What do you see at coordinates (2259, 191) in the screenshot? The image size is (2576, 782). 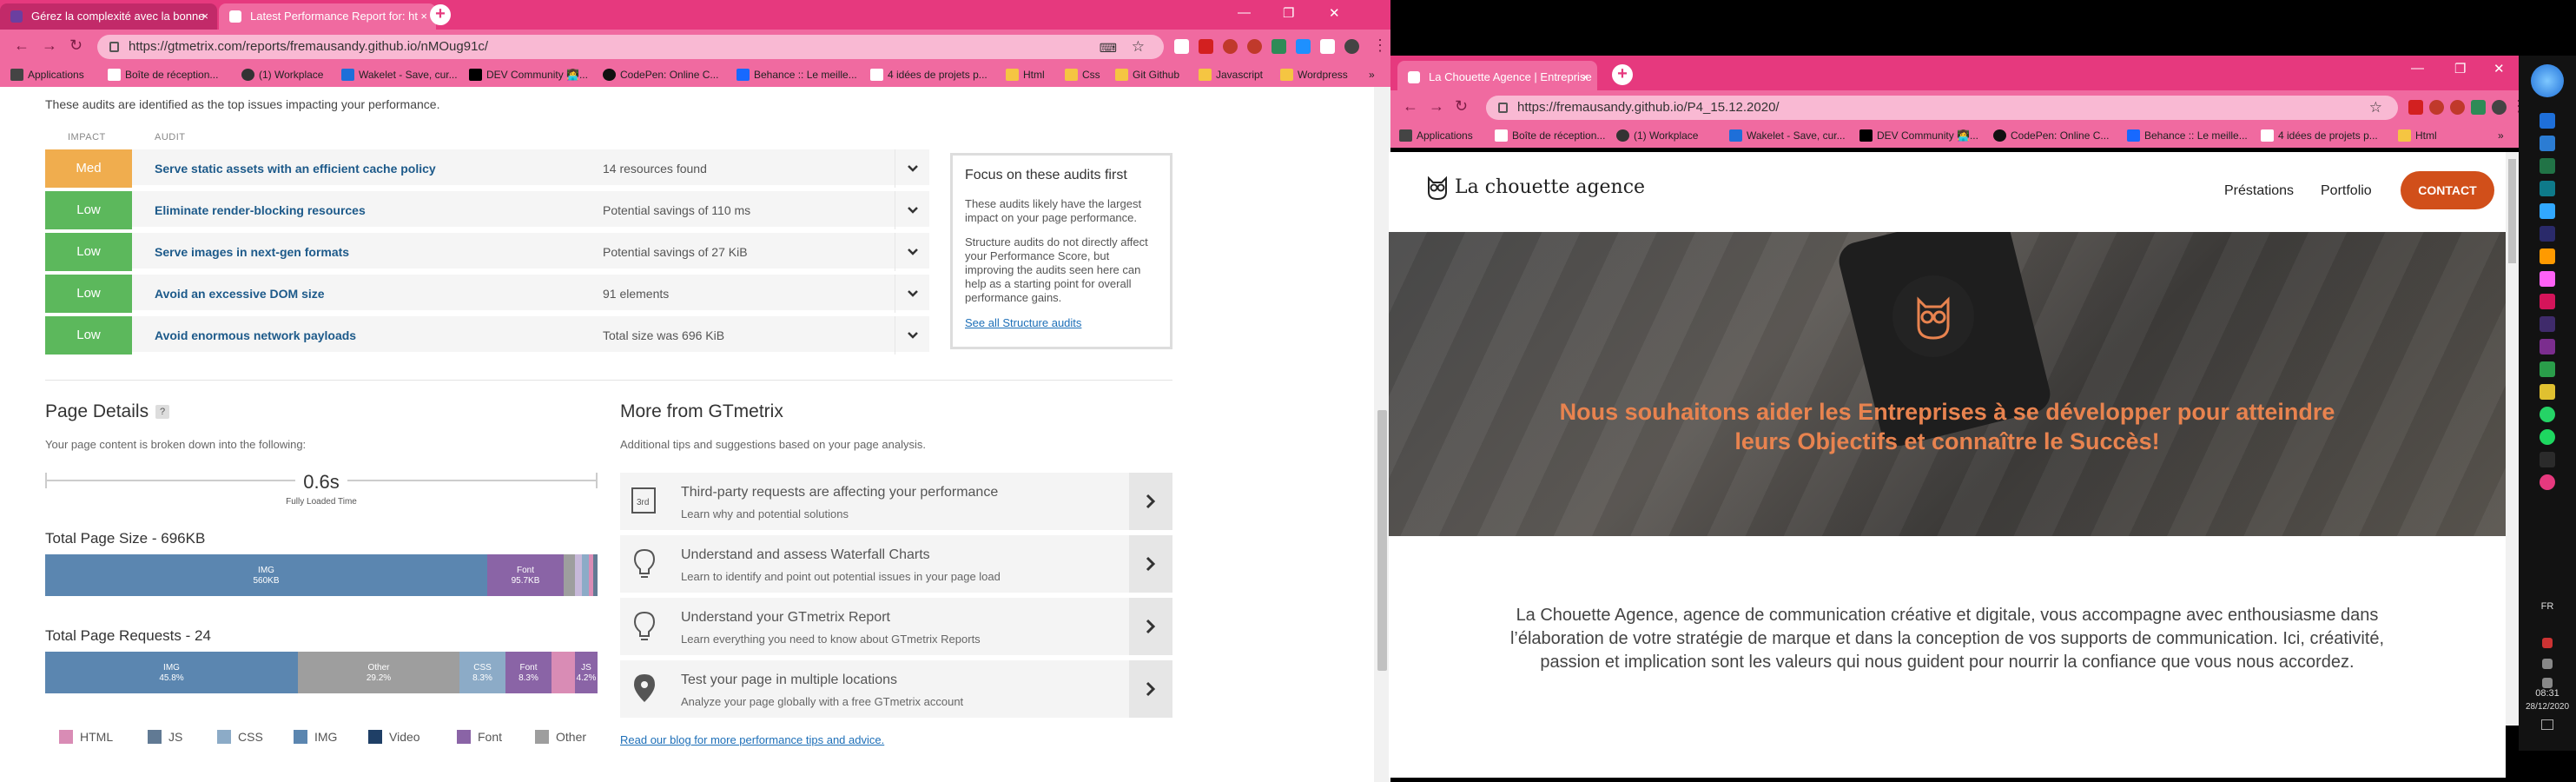 I see `nav-prestations: Préstations` at bounding box center [2259, 191].